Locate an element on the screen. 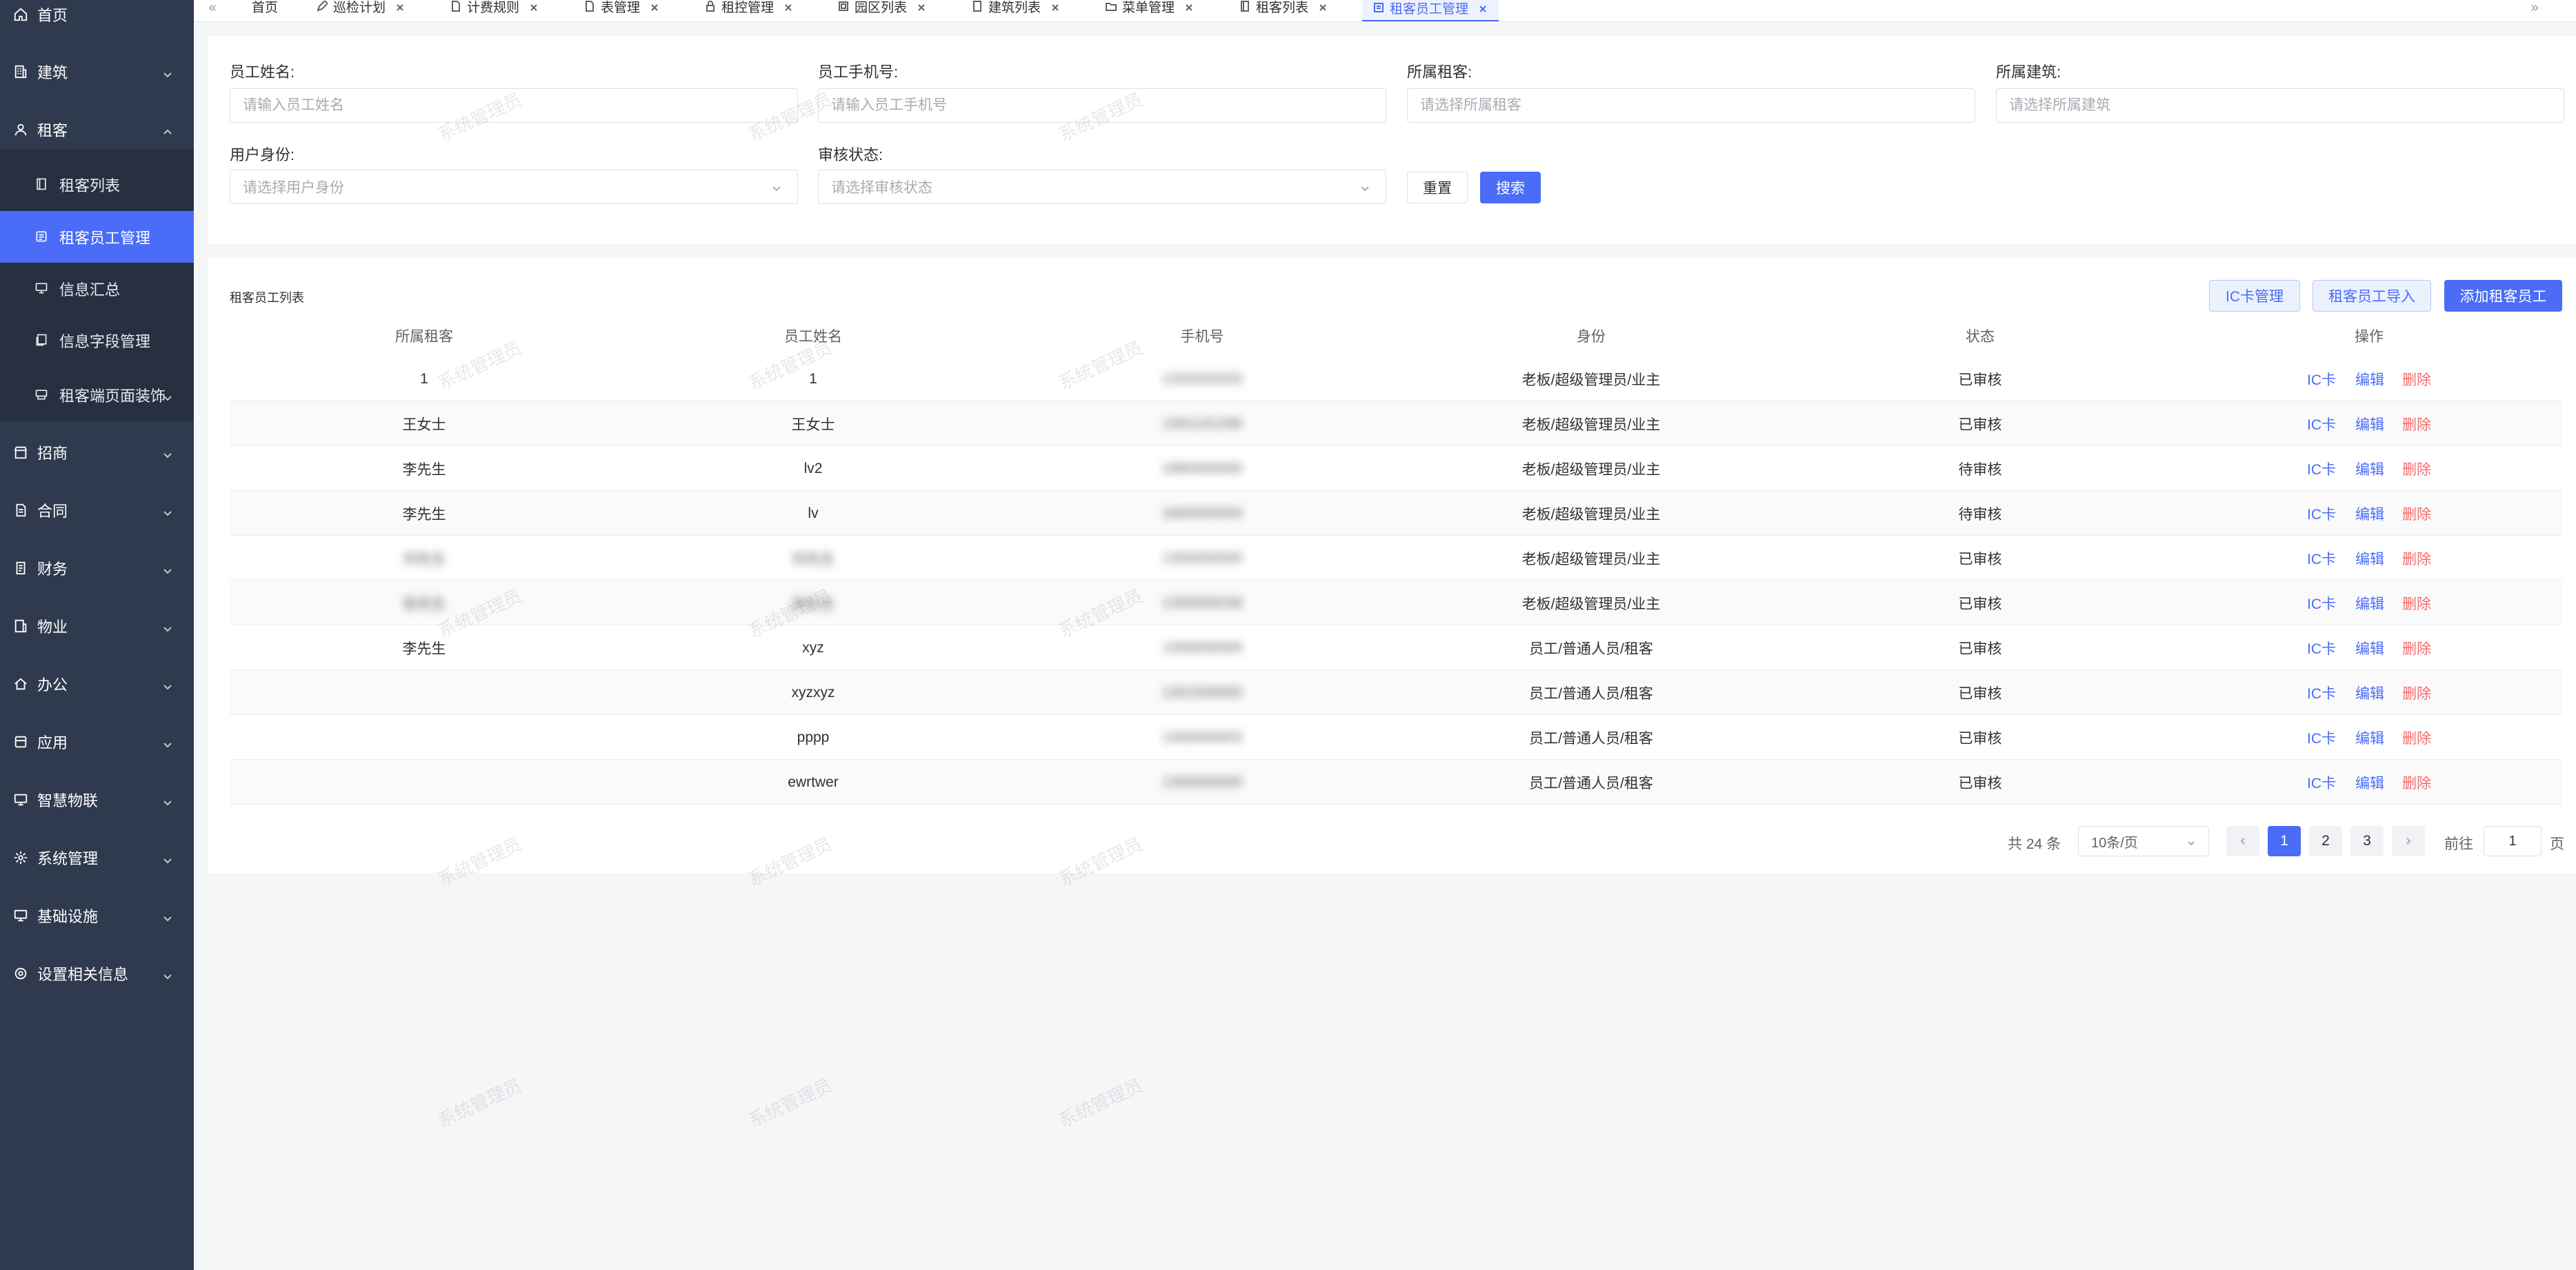  tabs-scroll-right-icon: » is located at coordinates (2534, 9).